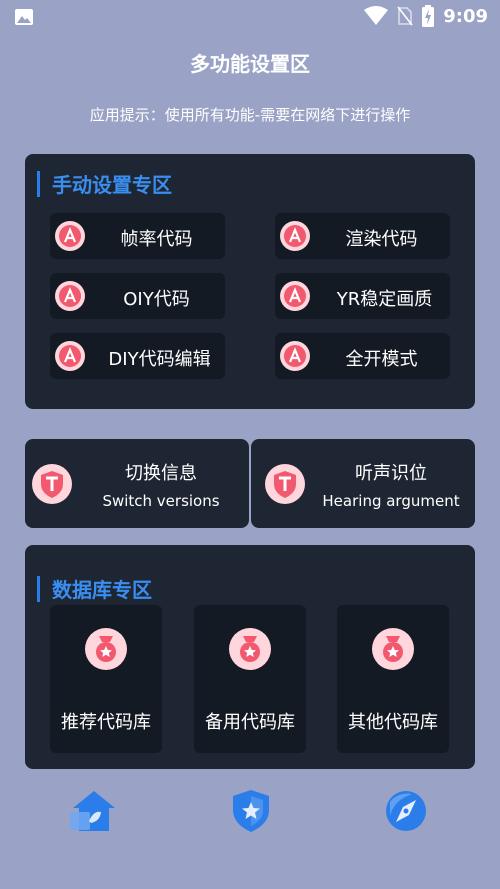  I want to click on card-label: 其他代码库, so click(393, 722).